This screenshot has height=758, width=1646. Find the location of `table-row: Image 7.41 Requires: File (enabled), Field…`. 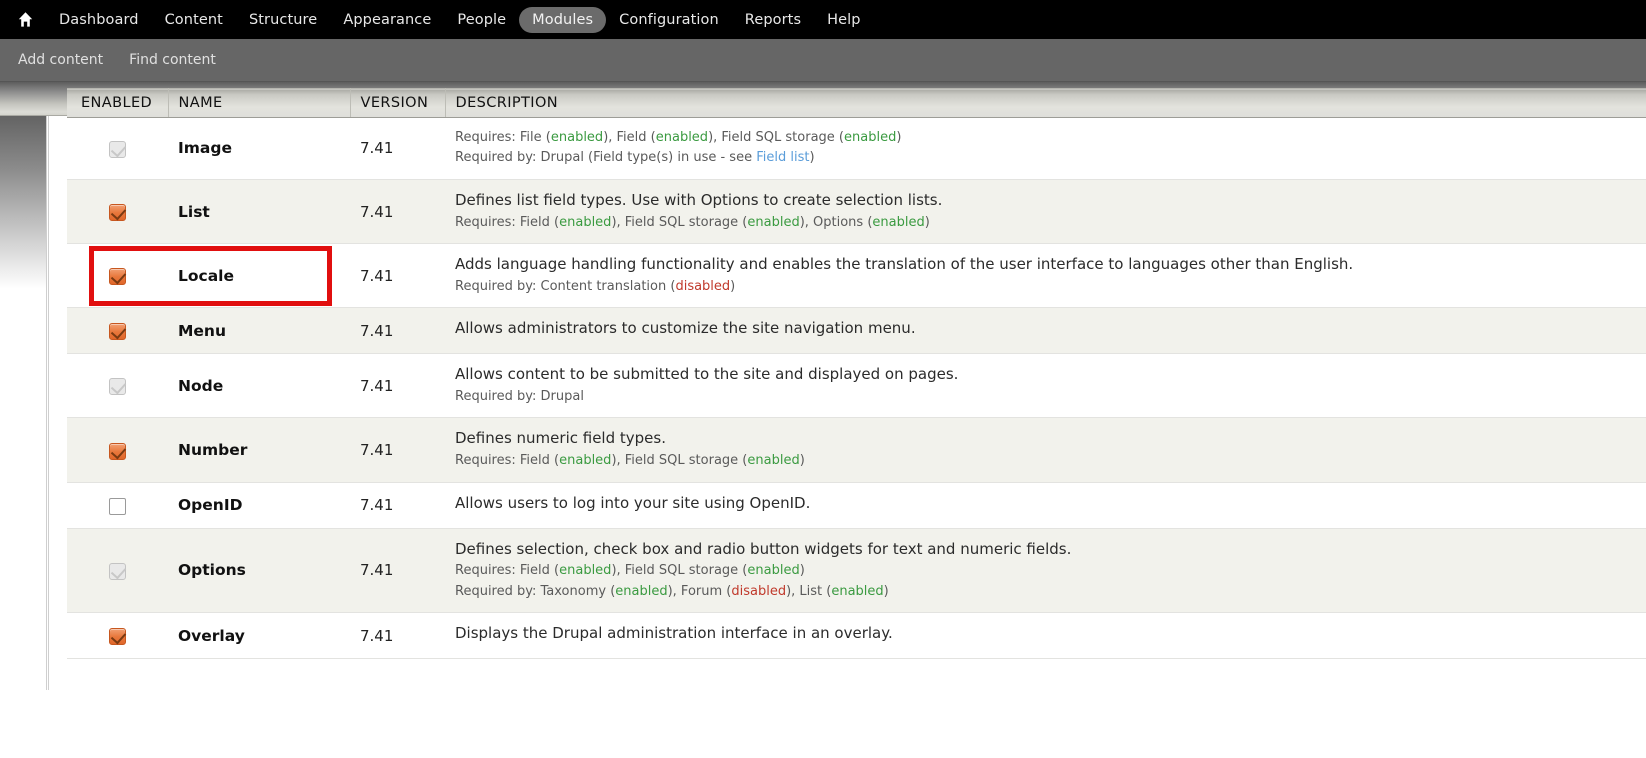

table-row: Image 7.41 Requires: File (enabled), Field… is located at coordinates (856, 148).